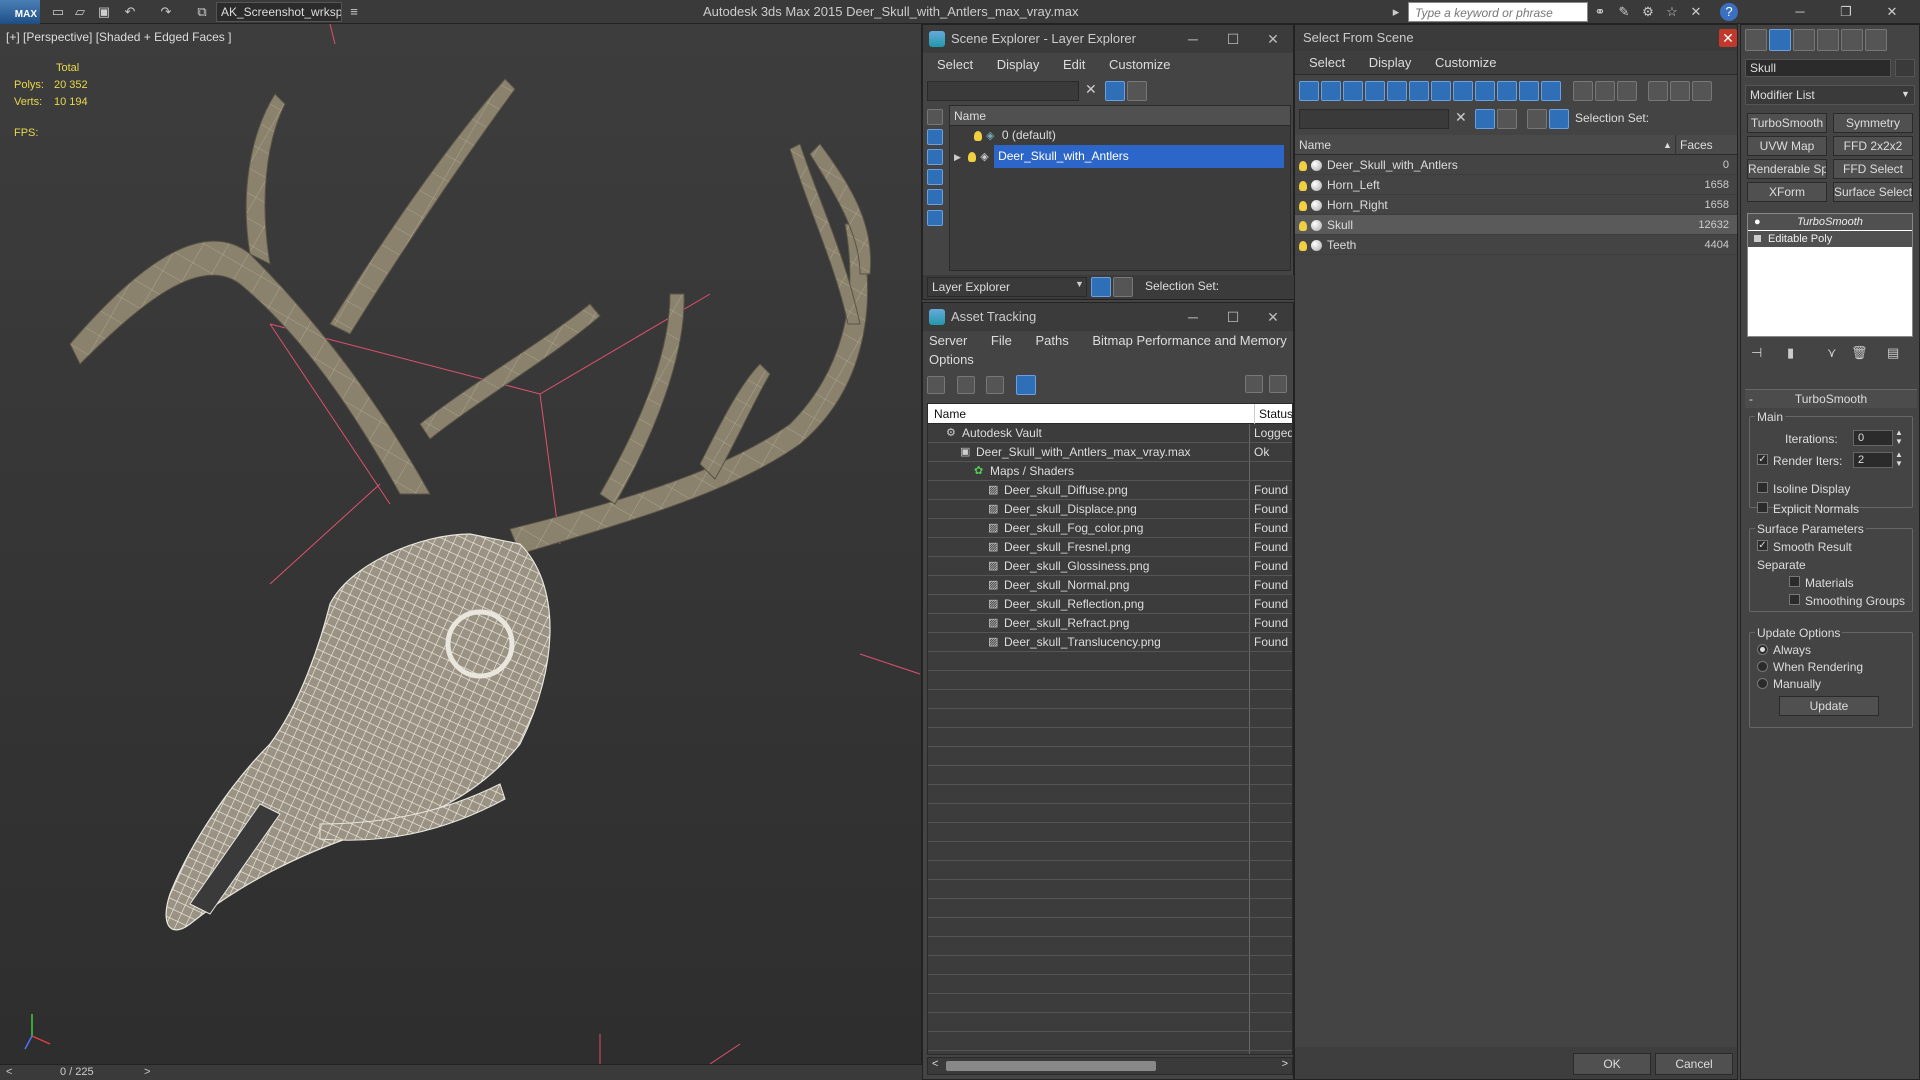 The width and height of the screenshot is (1920, 1080). I want to click on display-geometry-icon, so click(935, 137).